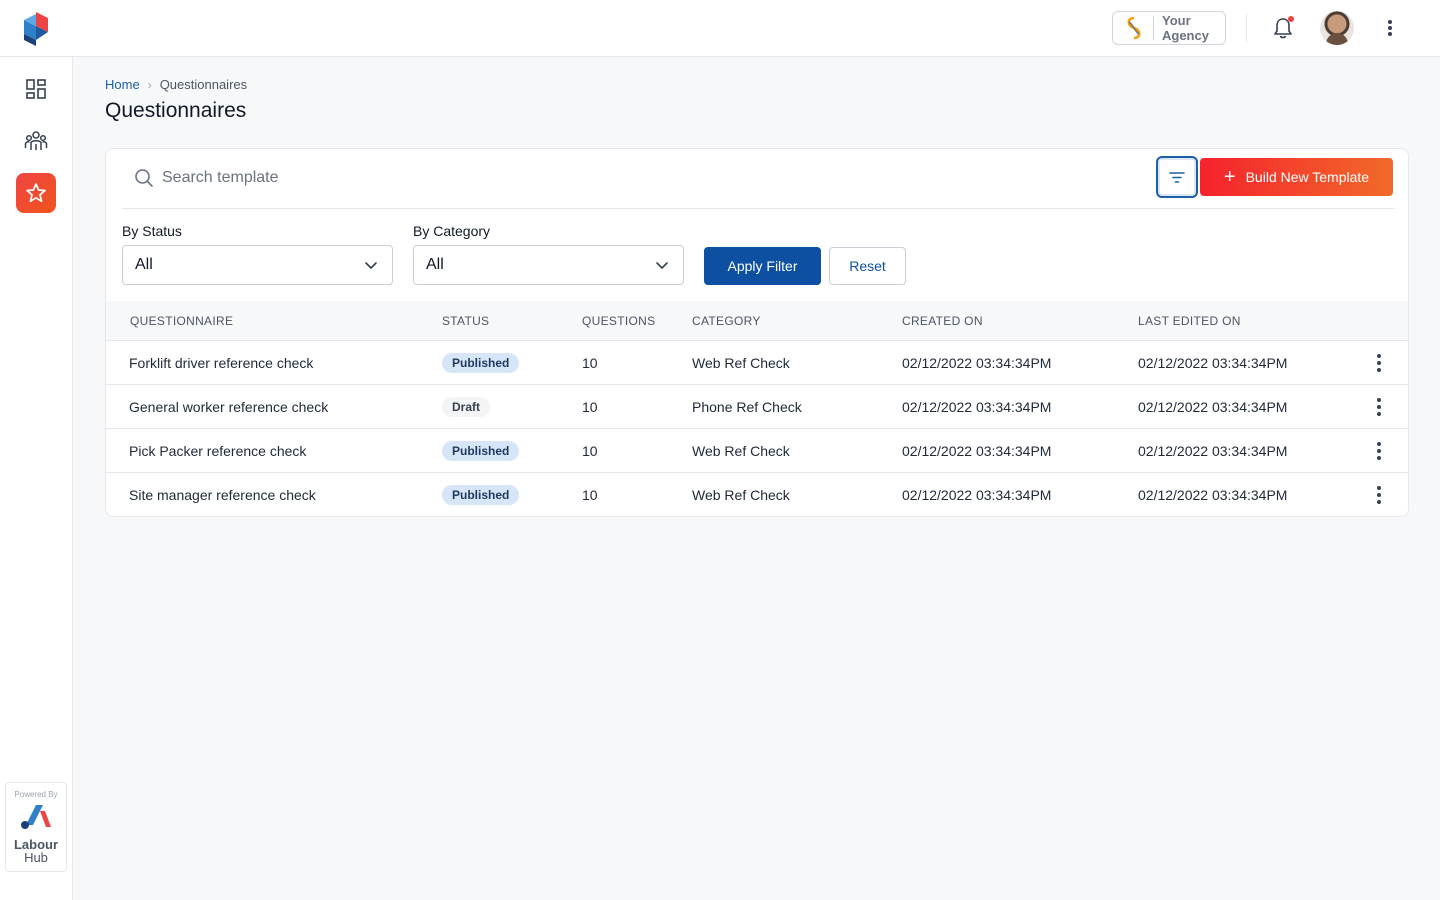  I want to click on labour-hub-logo-icon, so click(36, 817).